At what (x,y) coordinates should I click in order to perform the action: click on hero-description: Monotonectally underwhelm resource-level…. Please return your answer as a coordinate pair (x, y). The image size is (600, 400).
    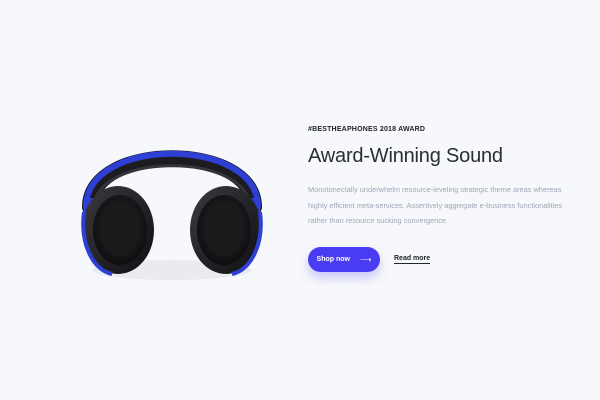
    Looking at the image, I should click on (435, 205).